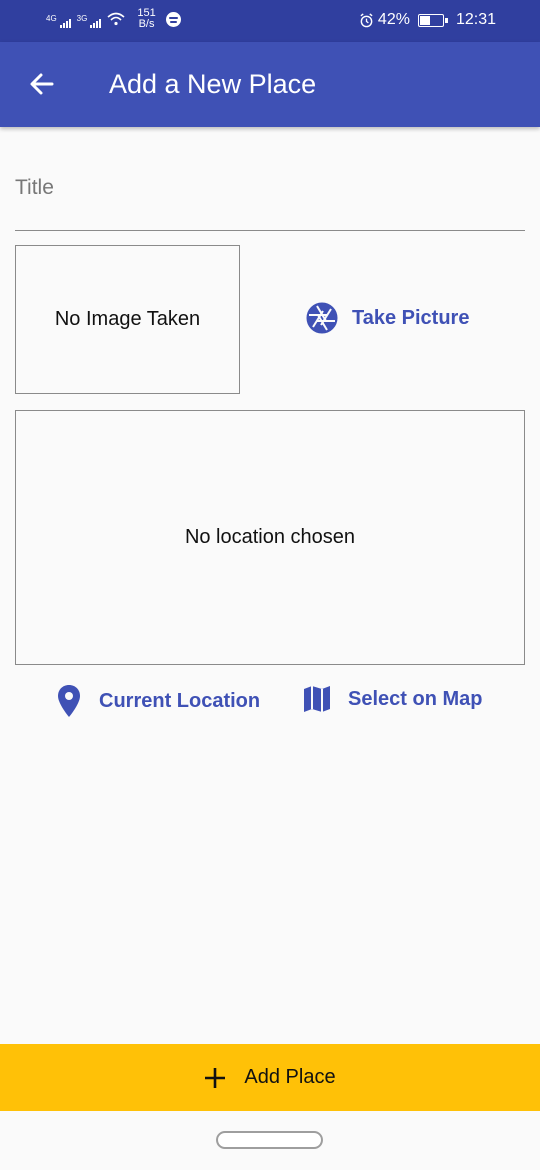 The height and width of the screenshot is (1170, 540). I want to click on clock: 12:31, so click(475, 19).